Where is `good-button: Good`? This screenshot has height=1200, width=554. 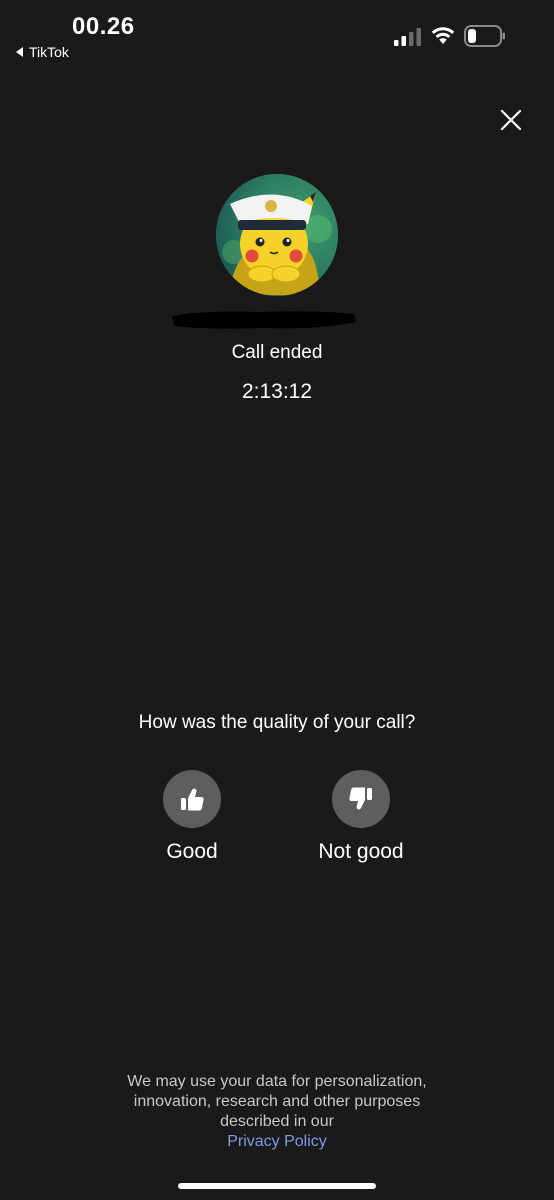
good-button: Good is located at coordinates (192, 817).